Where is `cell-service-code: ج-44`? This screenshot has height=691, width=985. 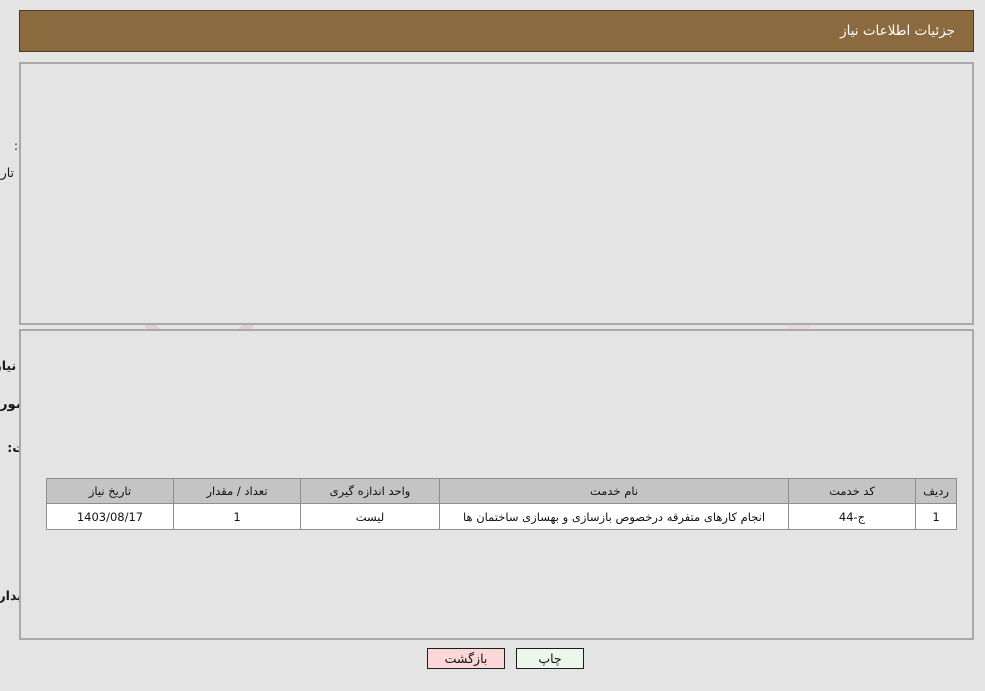
cell-service-code: ج-44 is located at coordinates (853, 516).